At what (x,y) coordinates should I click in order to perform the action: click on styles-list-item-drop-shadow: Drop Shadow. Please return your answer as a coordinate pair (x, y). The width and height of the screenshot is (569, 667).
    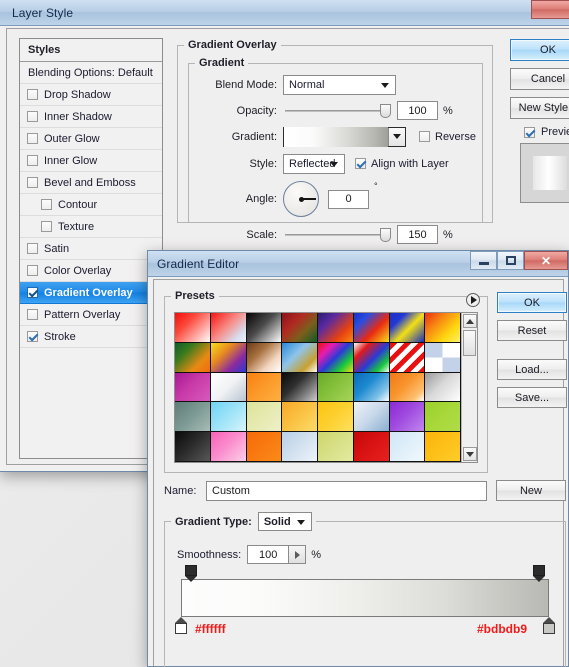
    Looking at the image, I should click on (91, 95).